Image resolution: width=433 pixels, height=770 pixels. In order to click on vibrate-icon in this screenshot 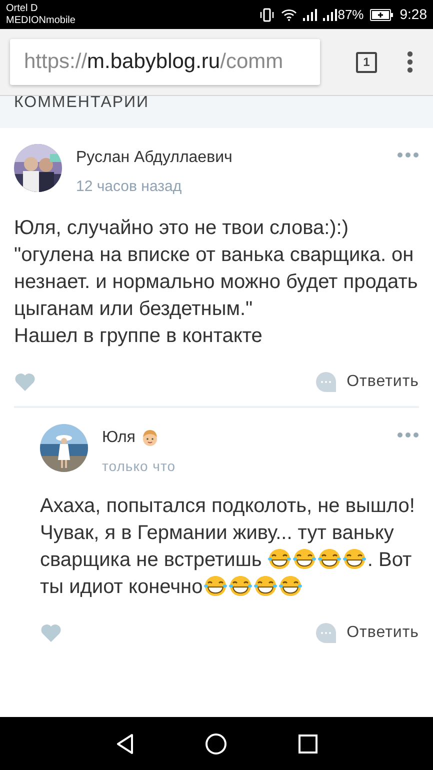, I will do `click(266, 15)`.